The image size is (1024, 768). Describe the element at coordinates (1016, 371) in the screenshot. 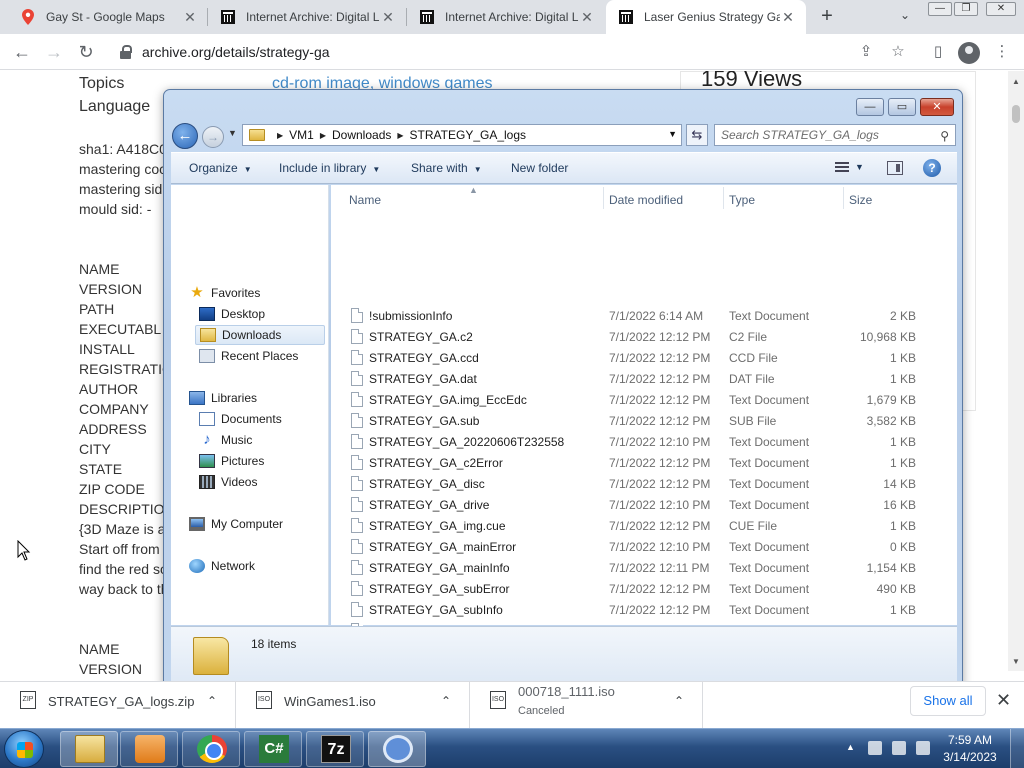

I see `page-scrollbar: ▲ ▼` at that location.